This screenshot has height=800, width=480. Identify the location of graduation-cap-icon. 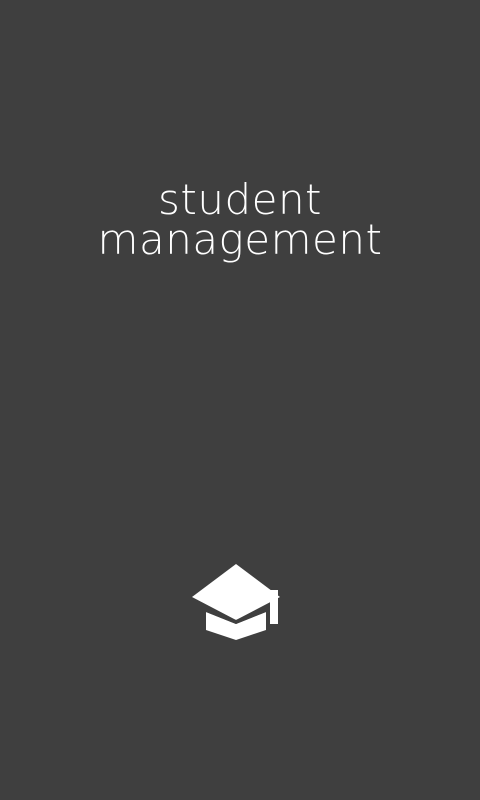
(236, 602).